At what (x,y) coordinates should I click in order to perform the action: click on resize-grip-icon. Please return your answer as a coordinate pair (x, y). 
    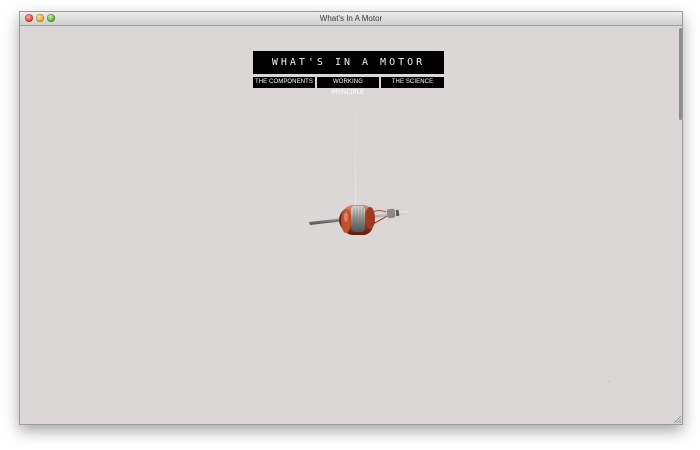
    Looking at the image, I should click on (677, 419).